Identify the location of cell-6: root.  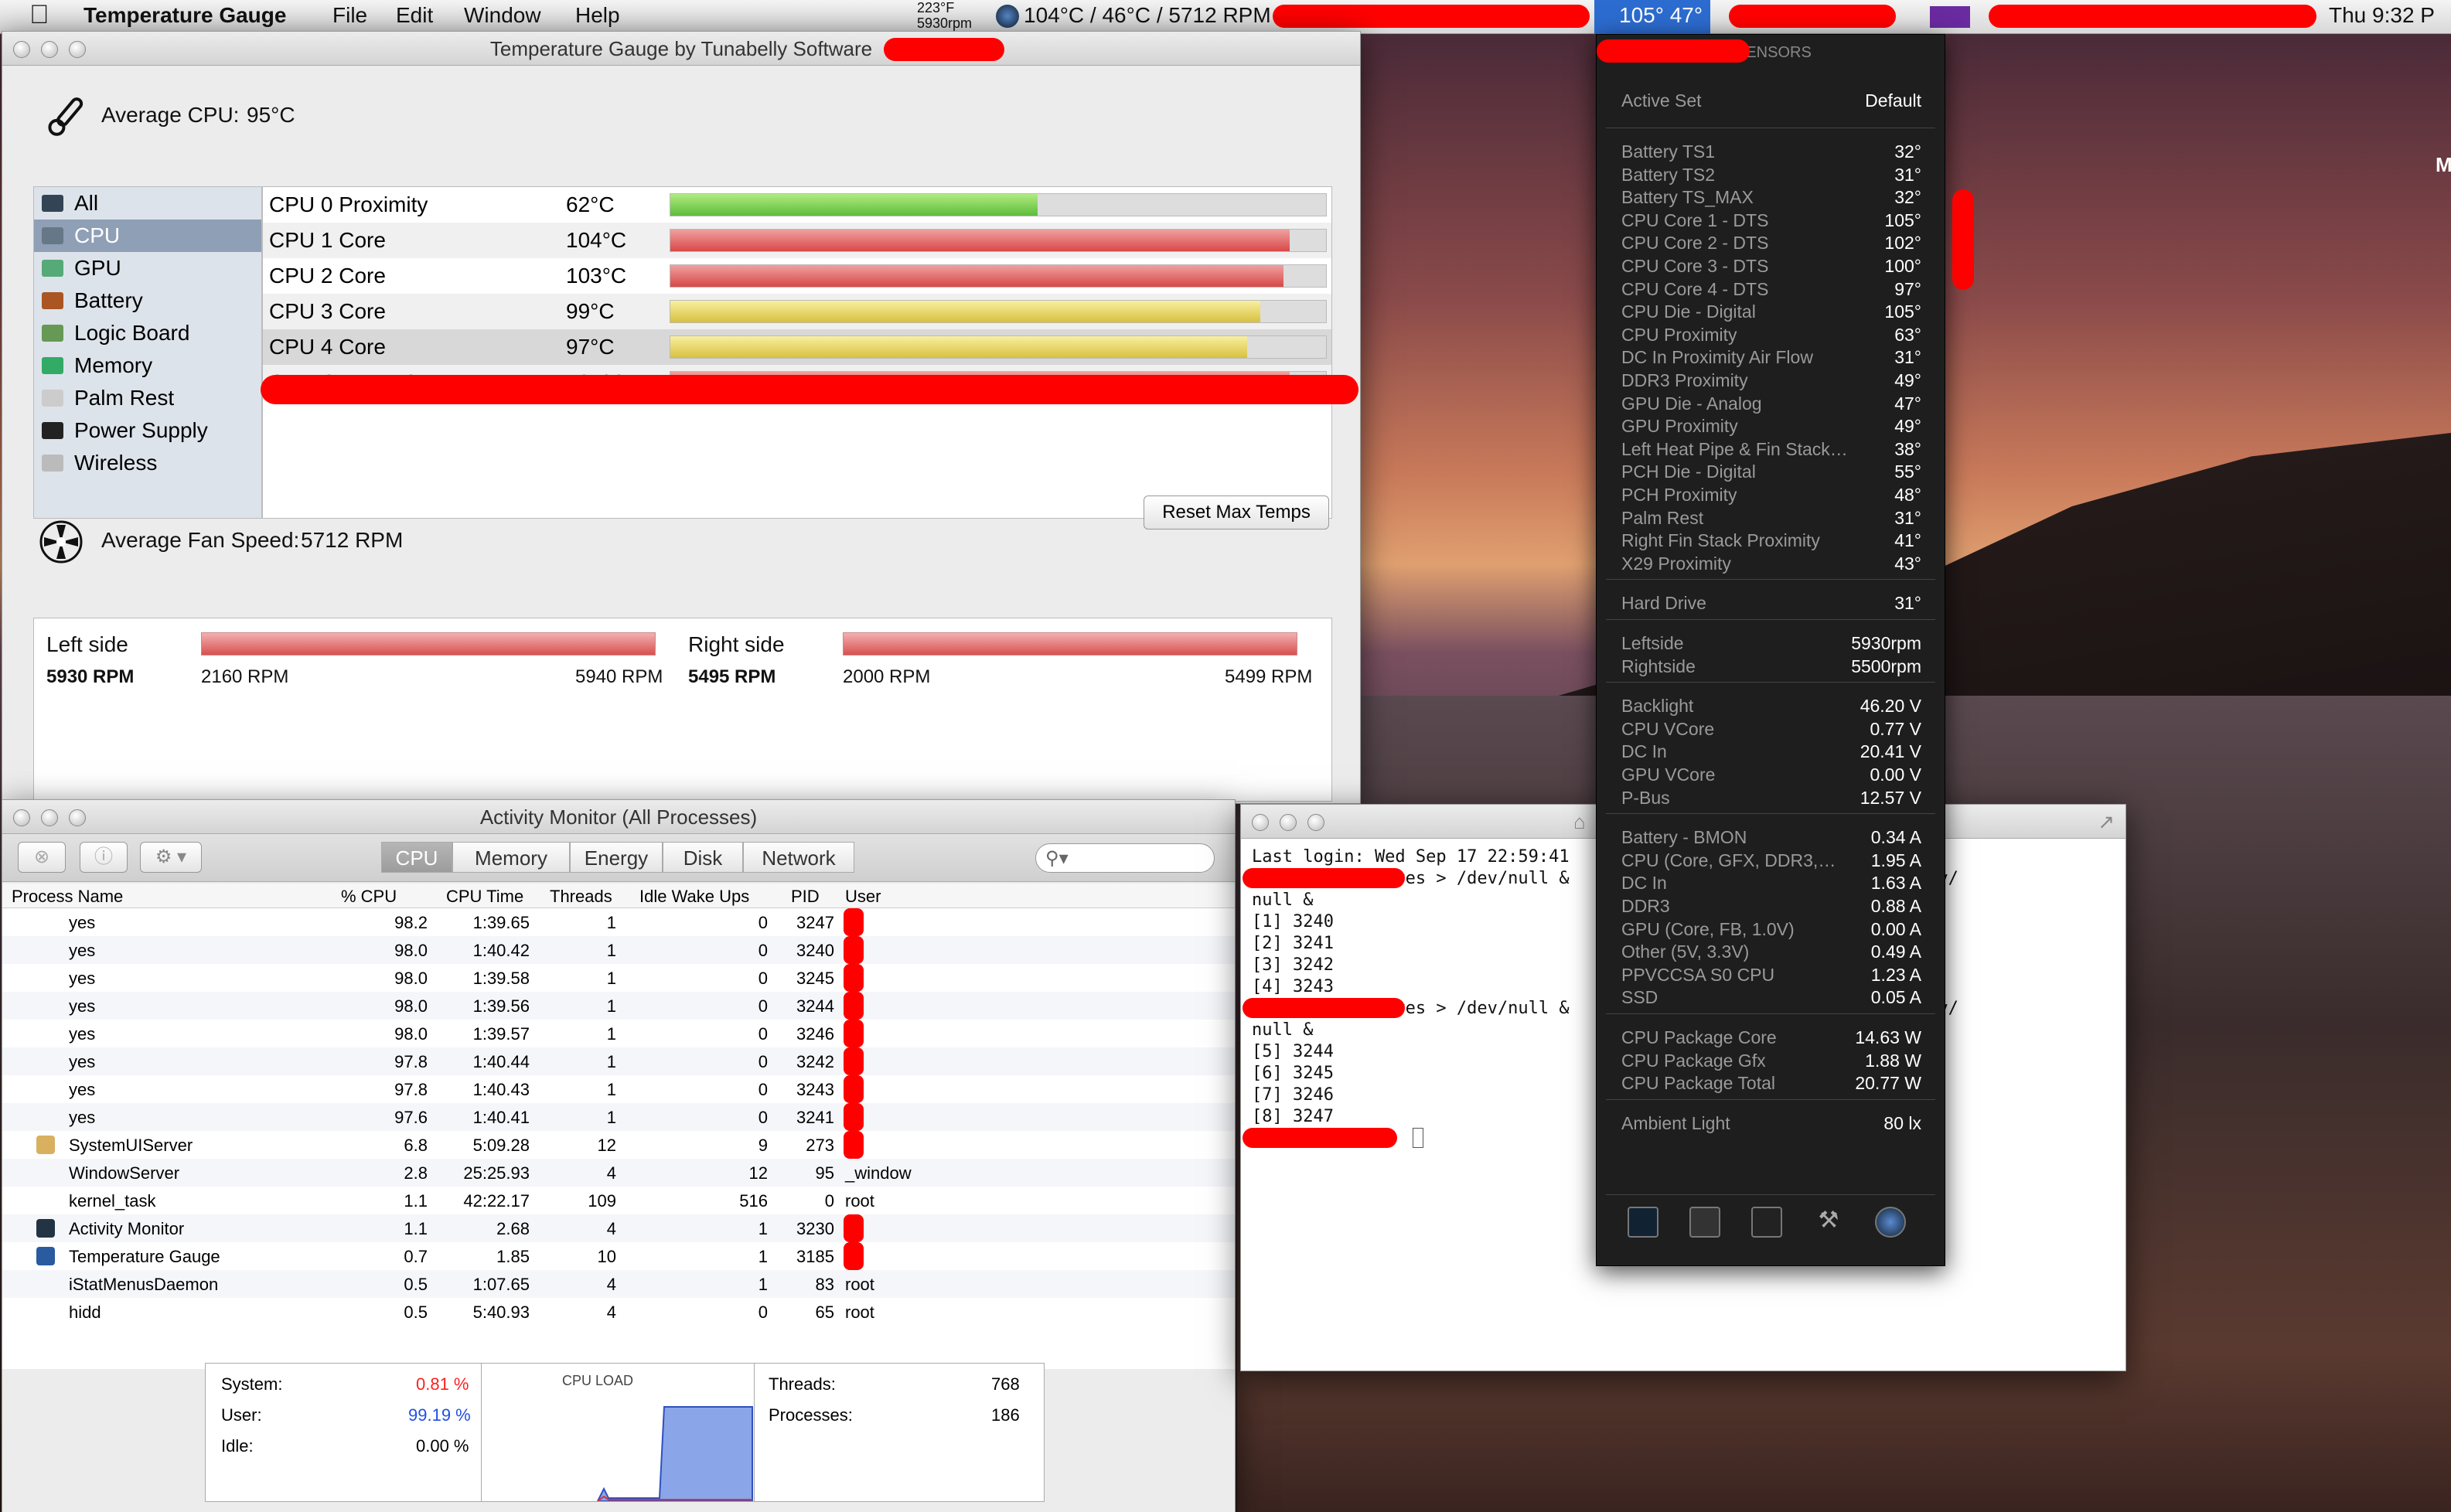
(859, 1201).